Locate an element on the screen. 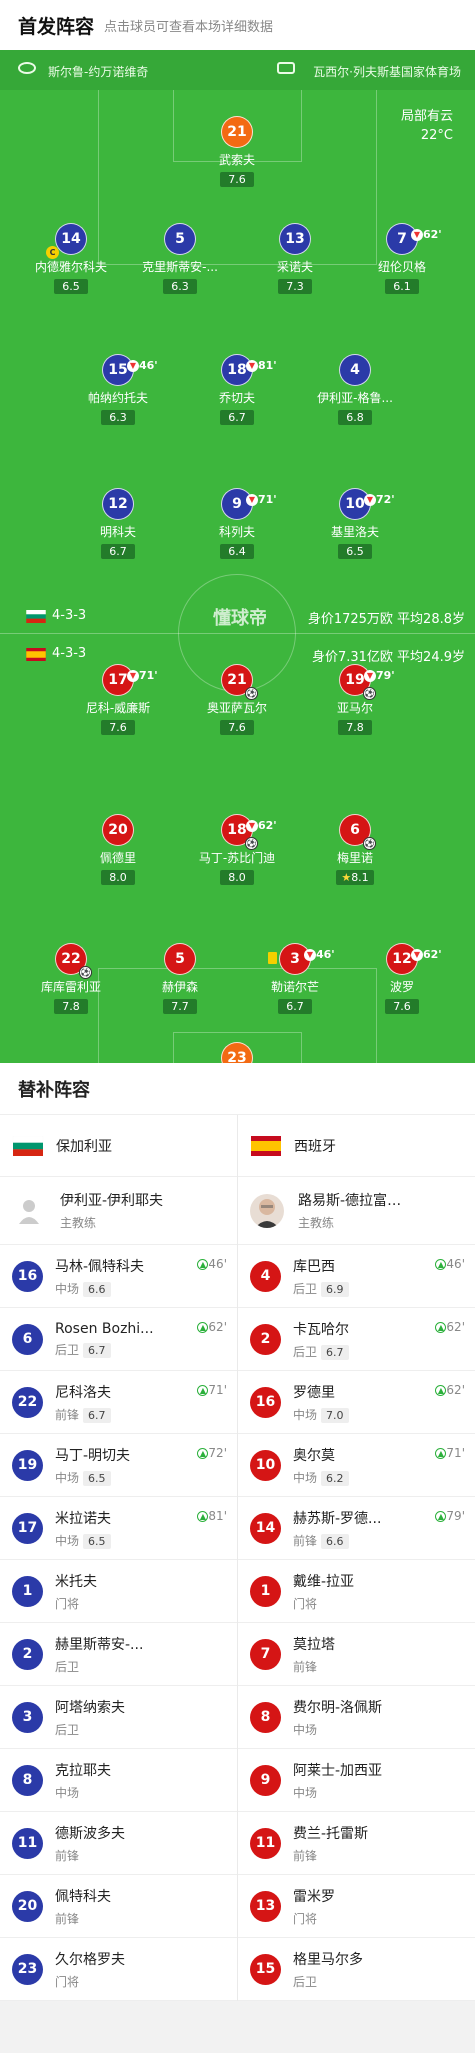  spain-player: 5 赫伊森 7.7 is located at coordinates (180, 978).